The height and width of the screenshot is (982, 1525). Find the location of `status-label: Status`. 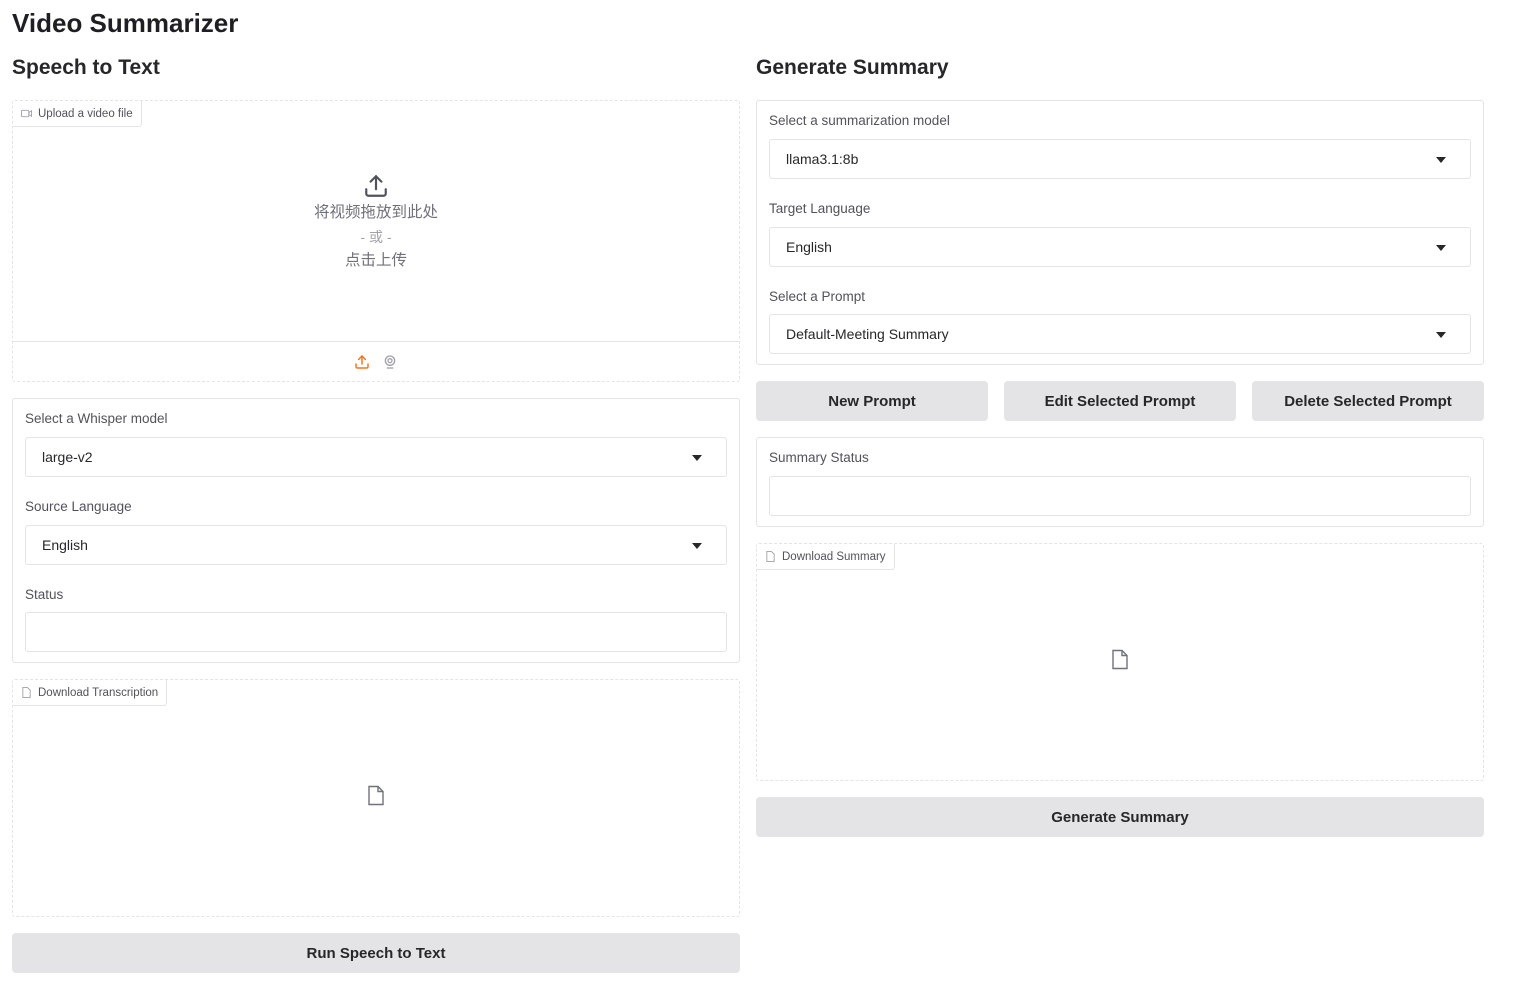

status-label: Status is located at coordinates (44, 594).